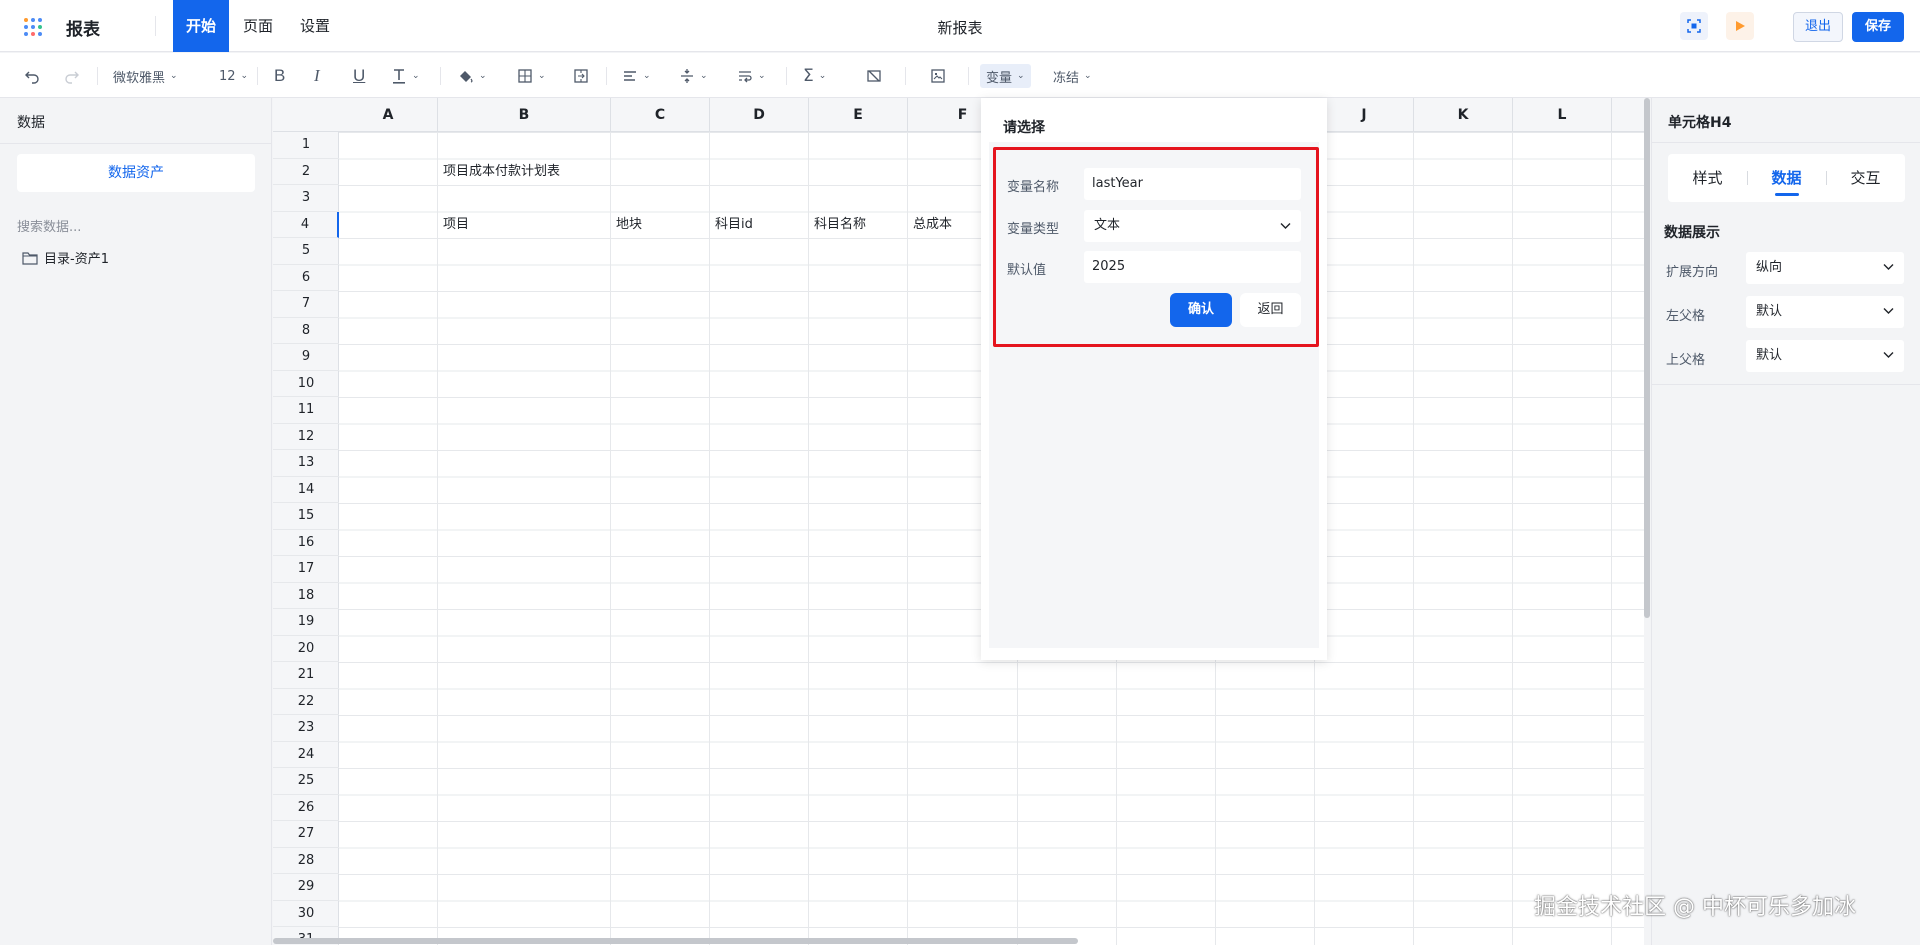  Describe the element at coordinates (693, 76) in the screenshot. I see `vertical-align-button: ⌄` at that location.